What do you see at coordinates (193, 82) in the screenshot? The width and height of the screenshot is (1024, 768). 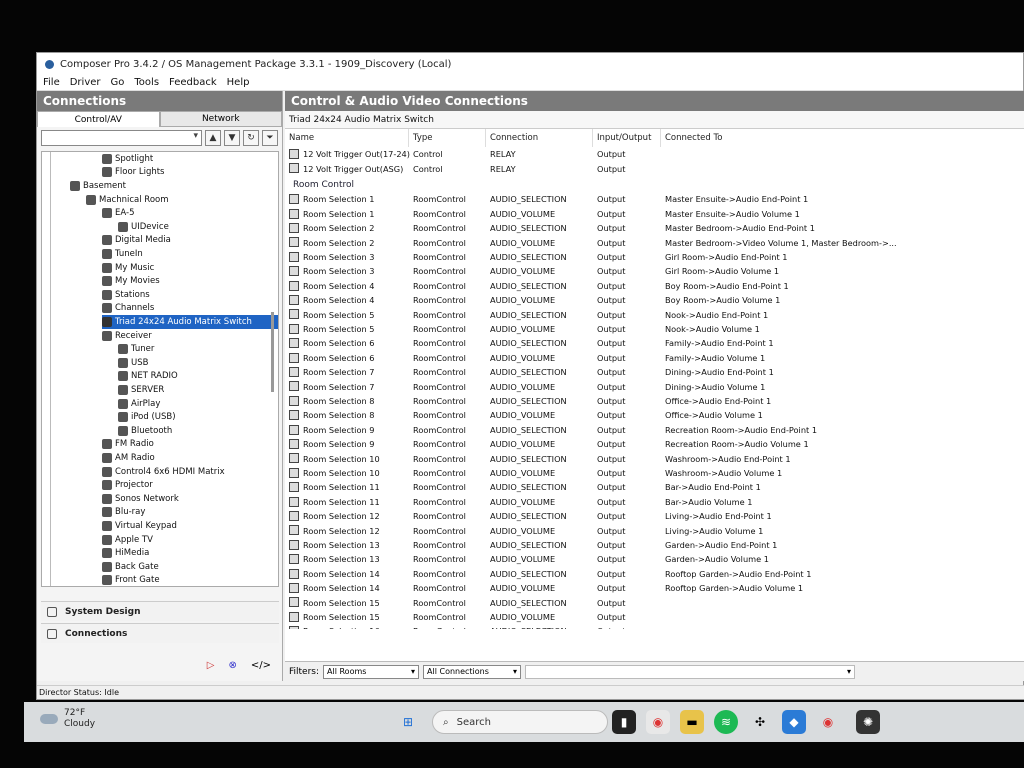 I see `menu-feedback: Feedback` at bounding box center [193, 82].